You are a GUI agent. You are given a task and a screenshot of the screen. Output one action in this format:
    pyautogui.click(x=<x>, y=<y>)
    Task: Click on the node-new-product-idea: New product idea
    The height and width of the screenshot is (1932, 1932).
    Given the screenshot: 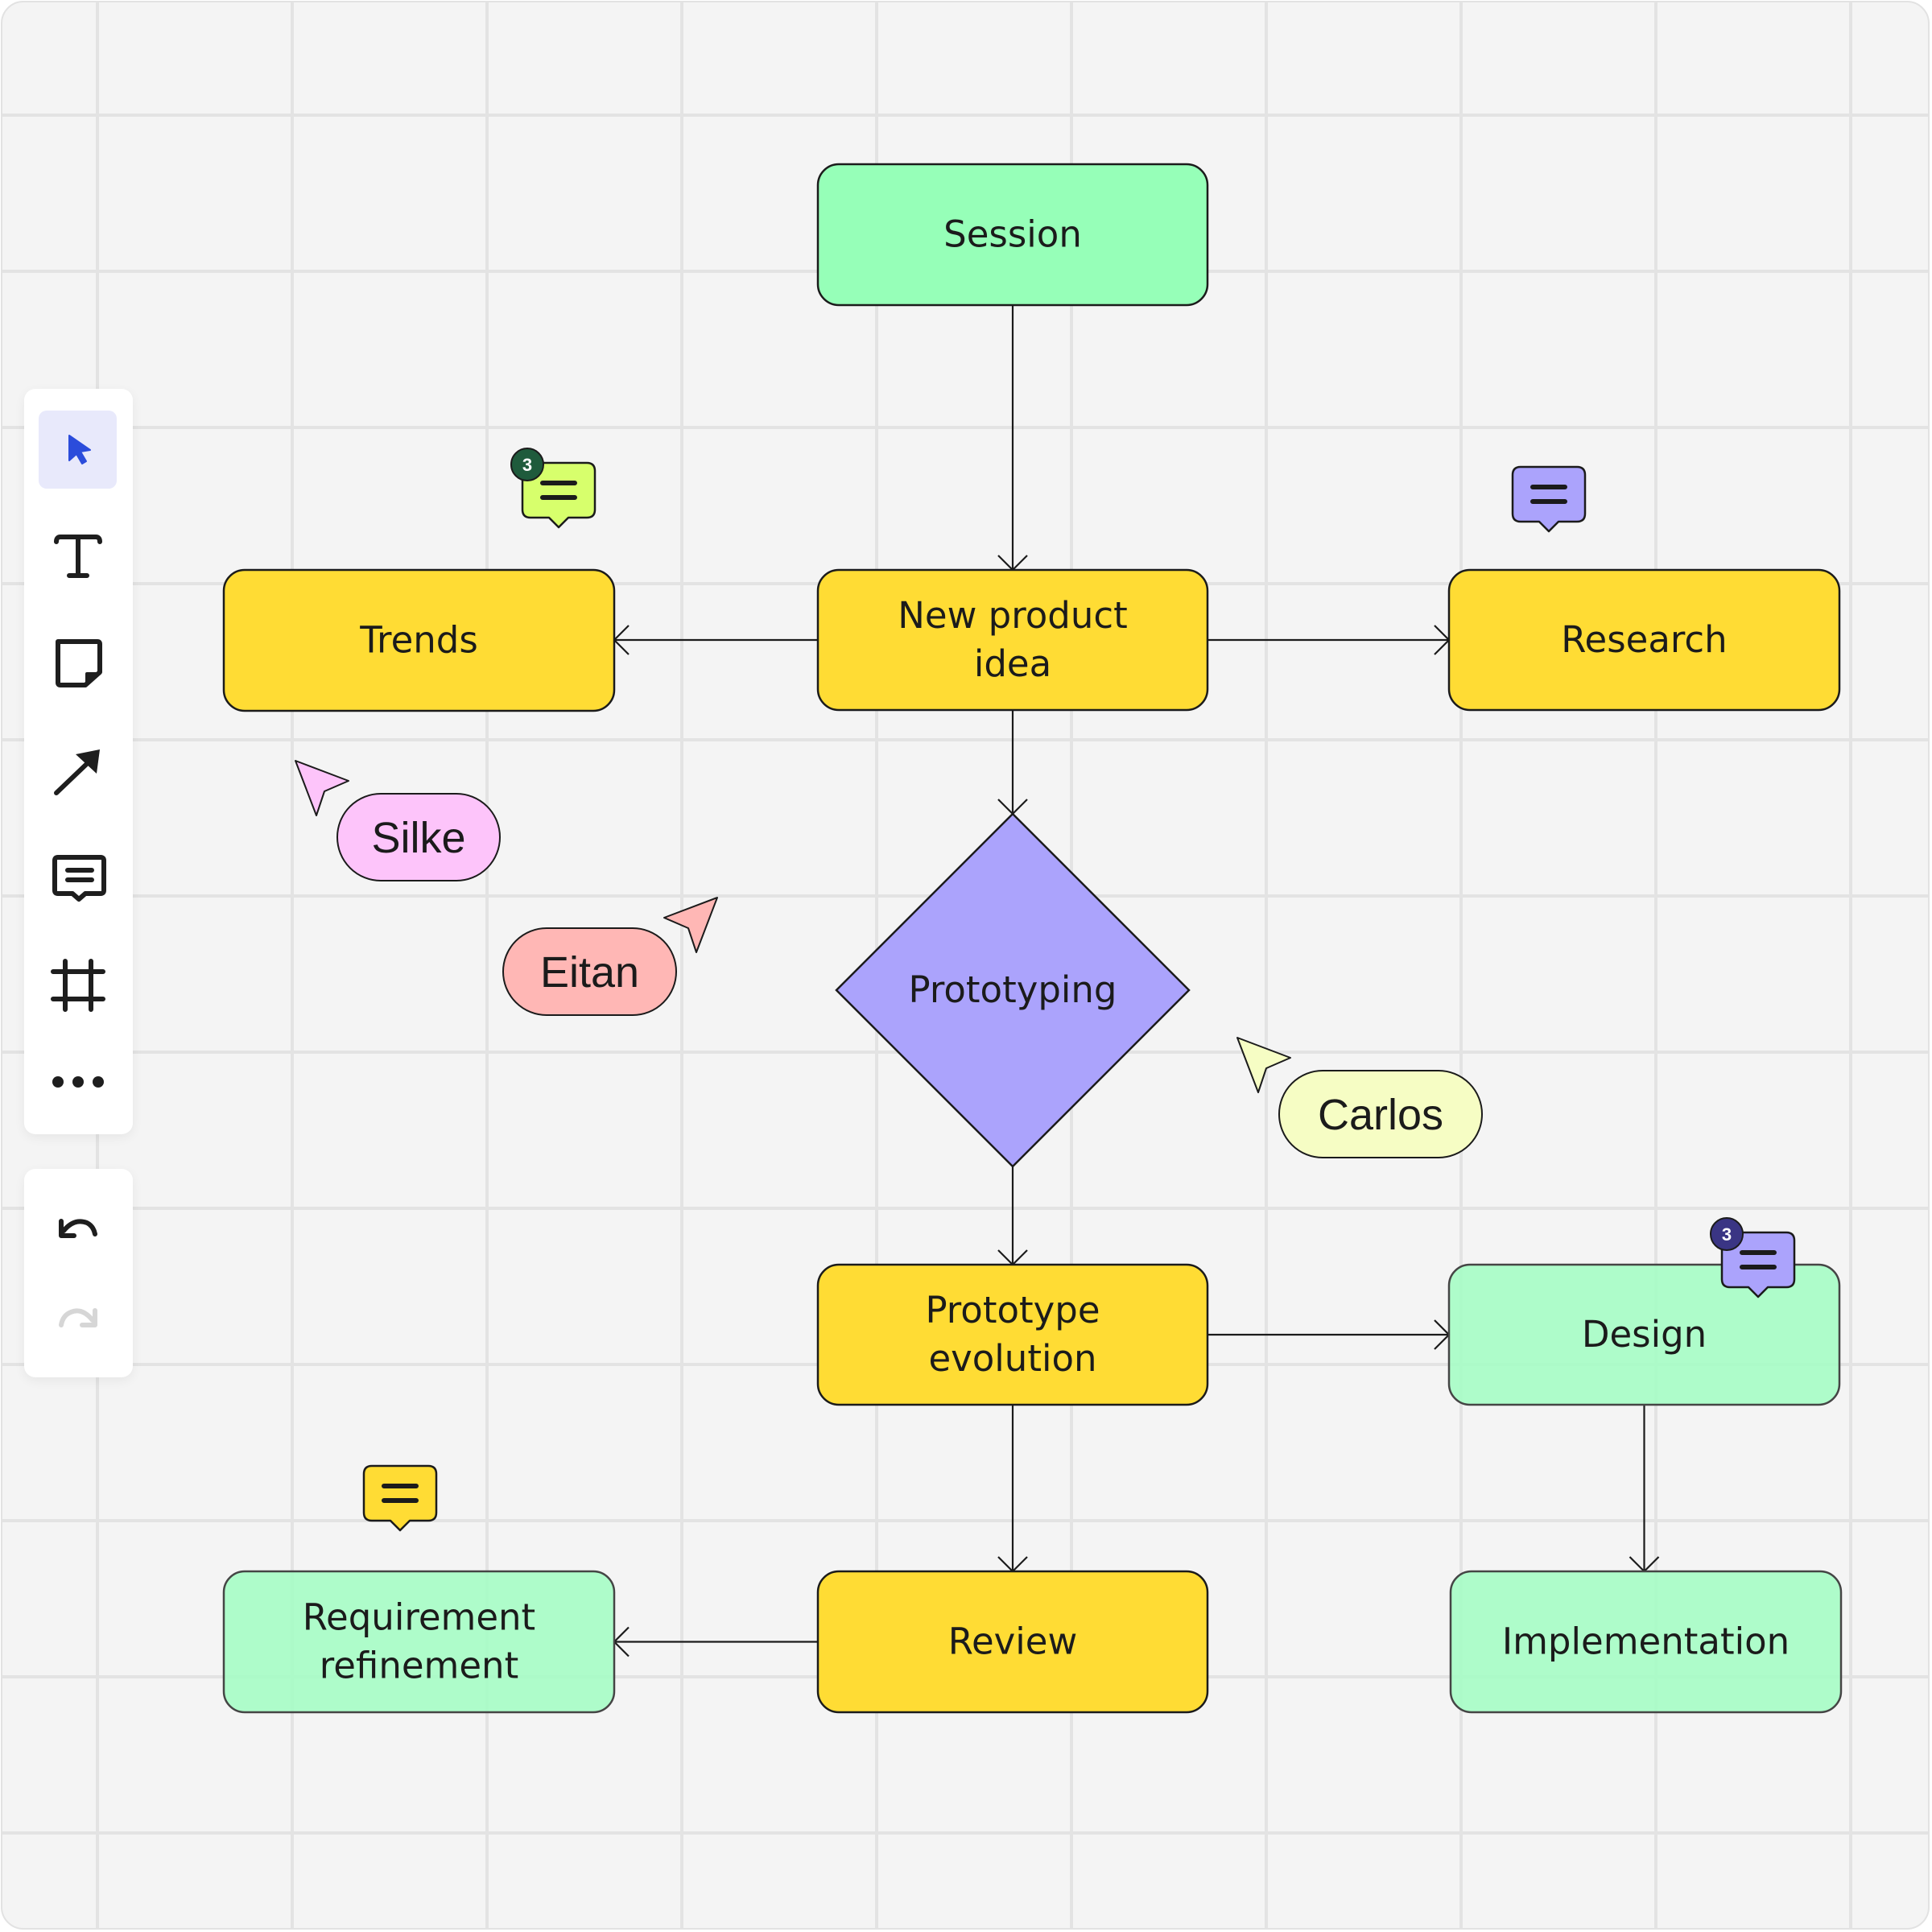 What is the action you would take?
    pyautogui.click(x=1012, y=640)
    